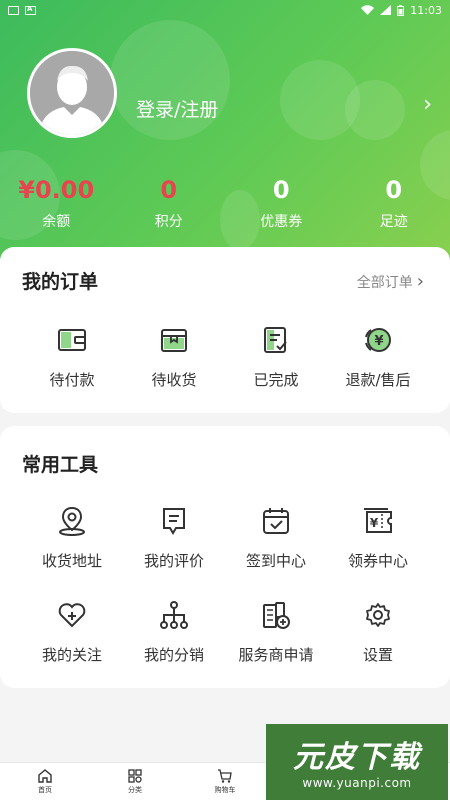  Describe the element at coordinates (276, 521) in the screenshot. I see `calendar-check-icon` at that location.